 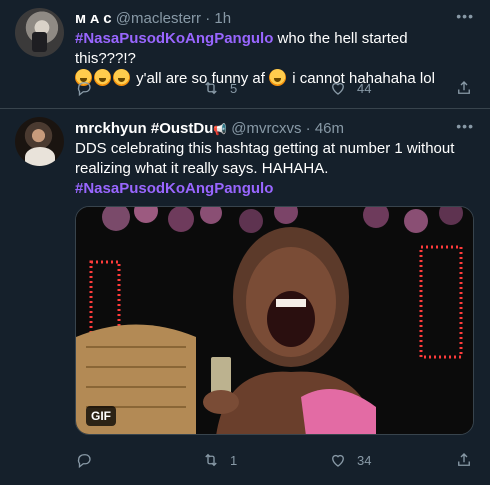 What do you see at coordinates (275, 461) in the screenshot?
I see `tweet-actions: 1 34` at bounding box center [275, 461].